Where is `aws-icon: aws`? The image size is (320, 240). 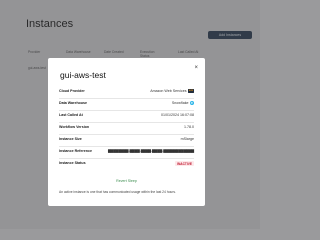 aws-icon: aws is located at coordinates (191, 91).